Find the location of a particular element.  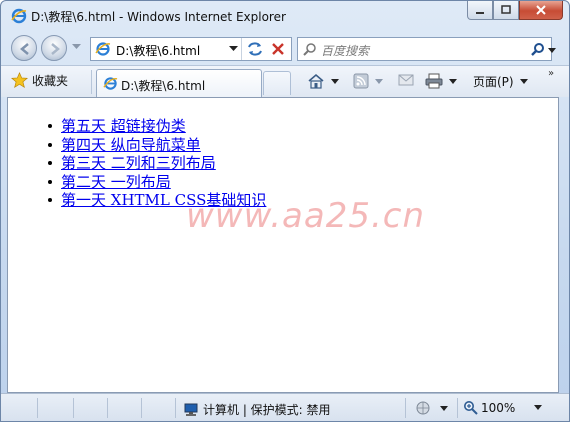

zoom-magnifier-icon is located at coordinates (471, 408).